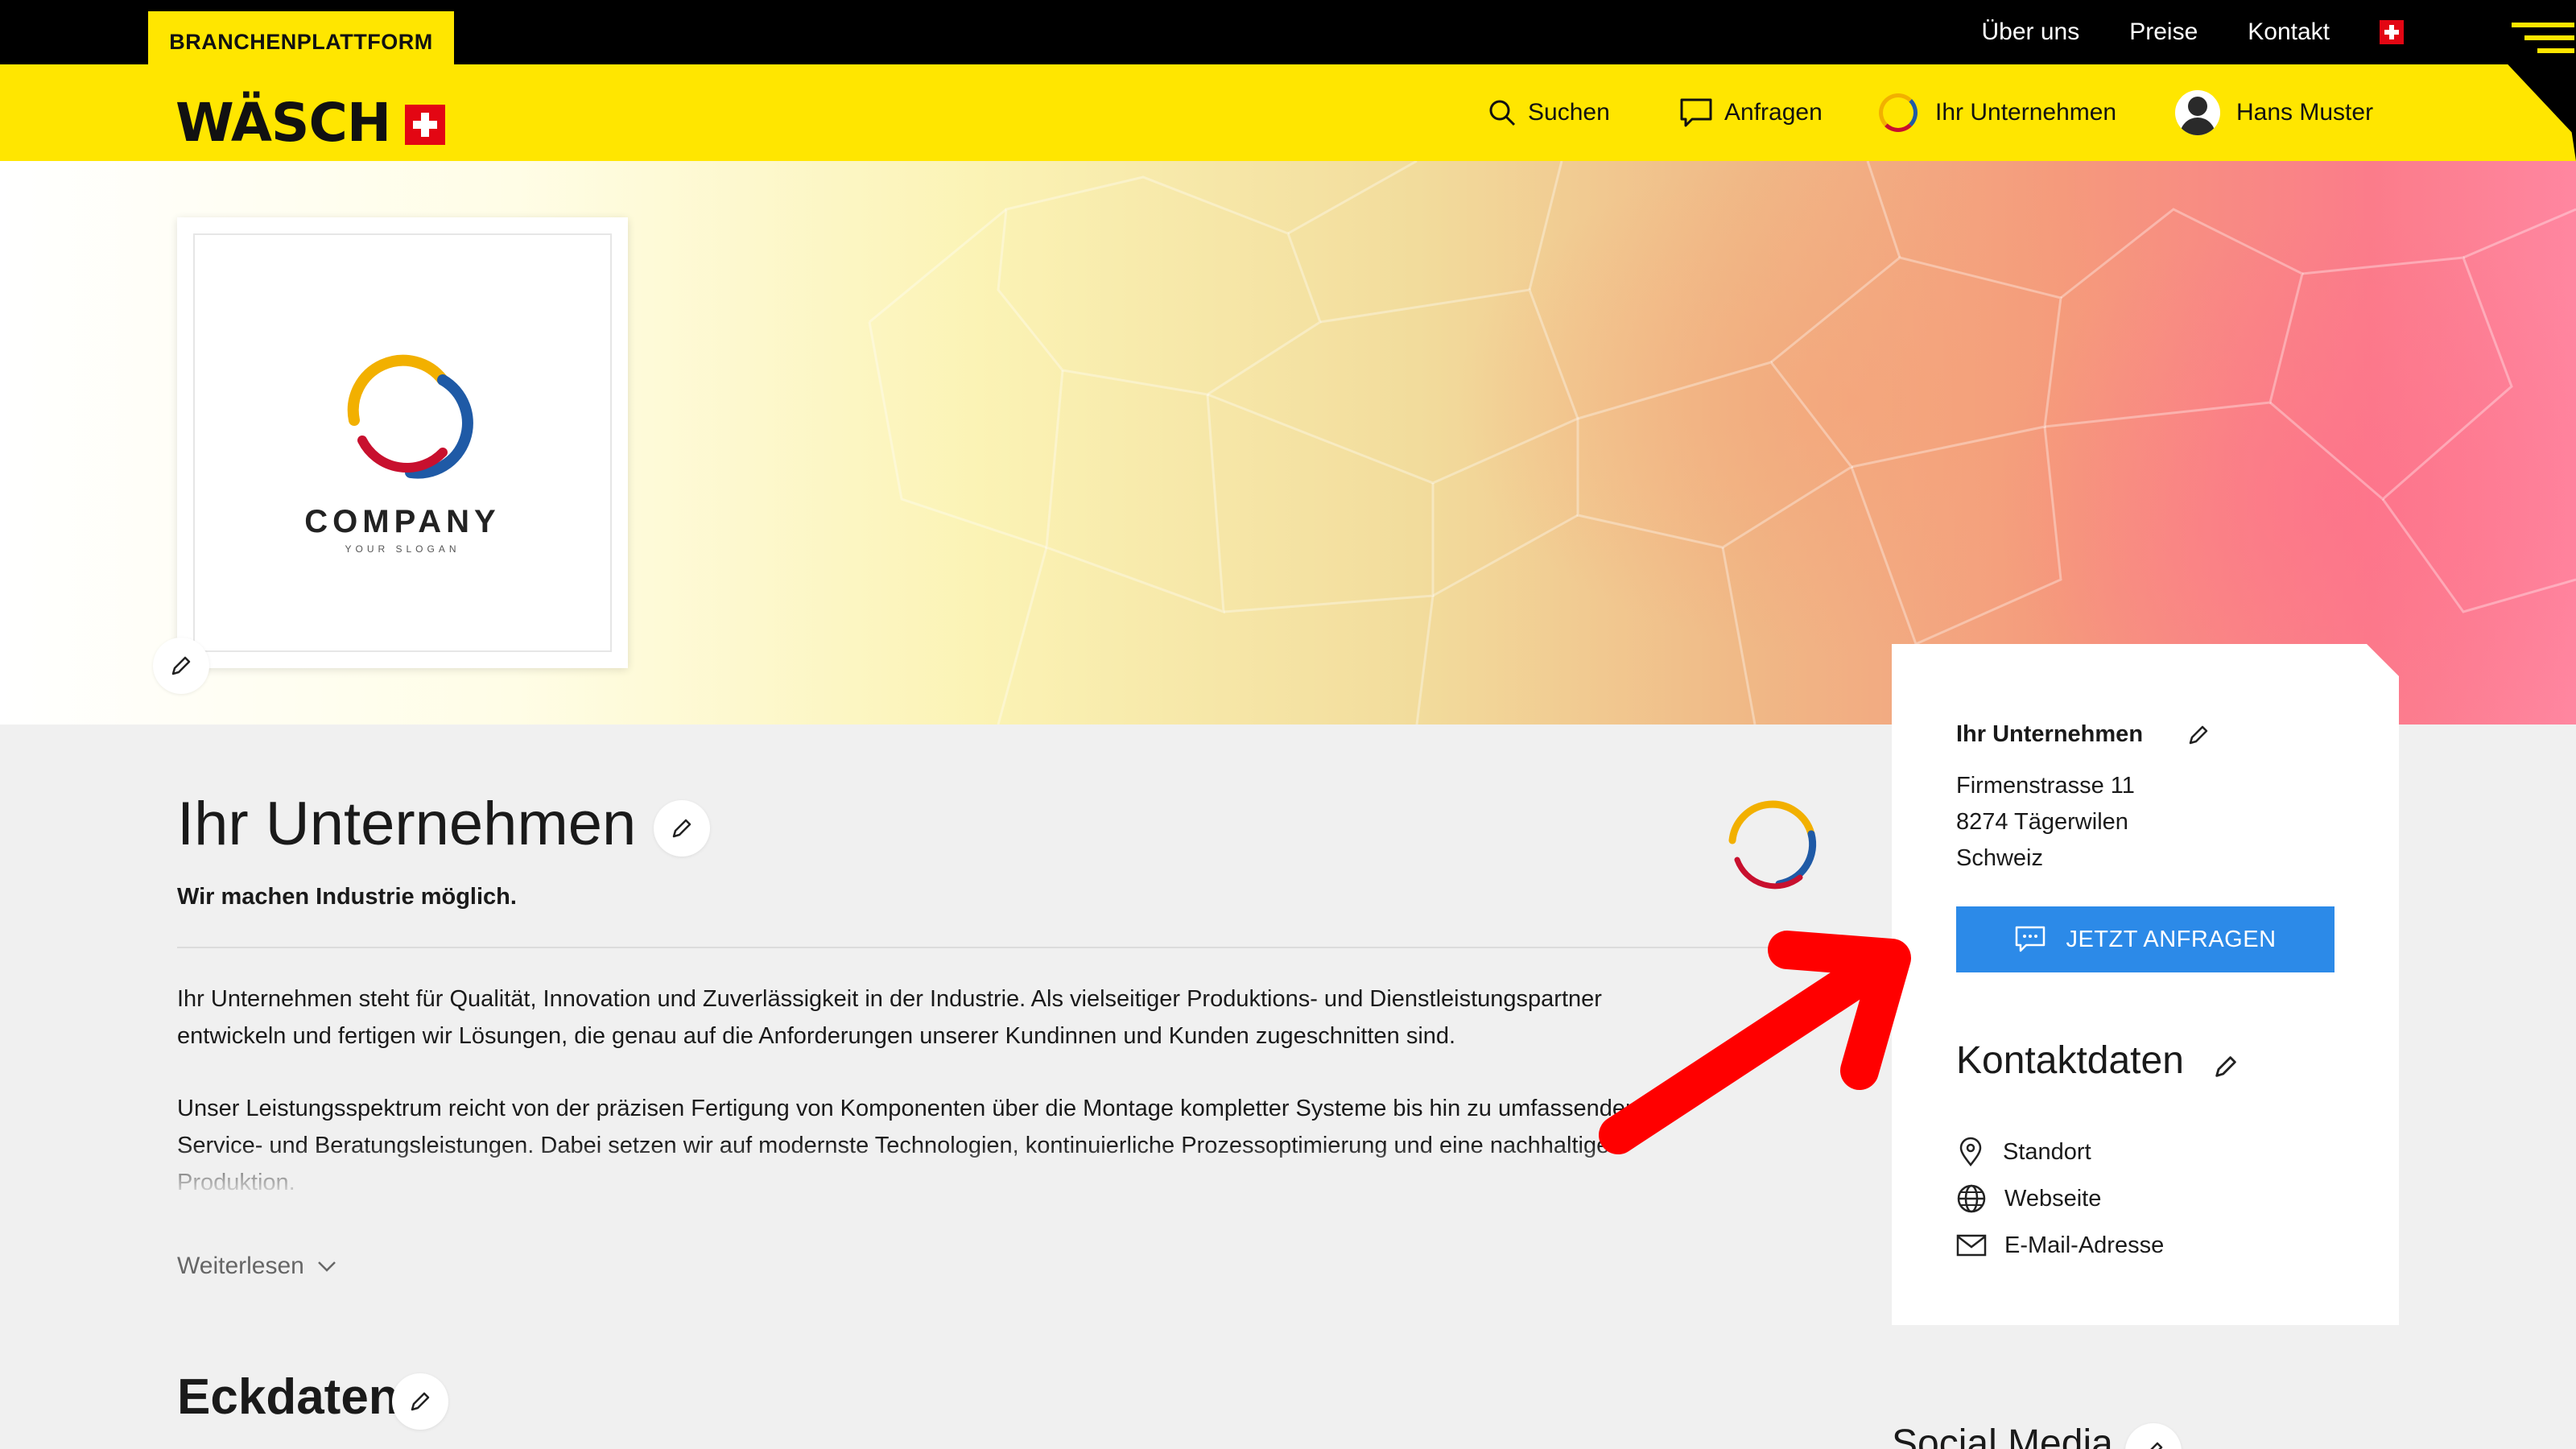 The image size is (2576, 1449). What do you see at coordinates (885, 1167) in the screenshot?
I see `text-fade-overlay` at bounding box center [885, 1167].